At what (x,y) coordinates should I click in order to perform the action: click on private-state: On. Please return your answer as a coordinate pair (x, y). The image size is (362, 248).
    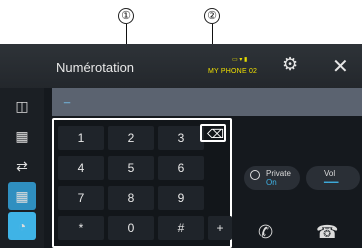
    Looking at the image, I should click on (271, 182).